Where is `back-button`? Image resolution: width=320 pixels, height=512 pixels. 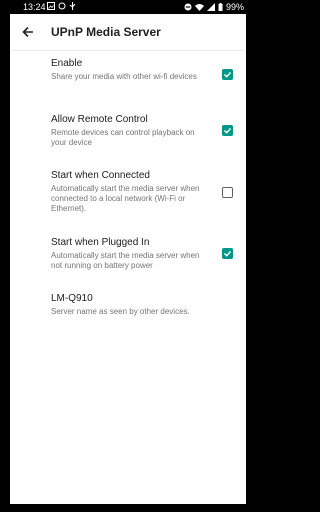 back-button is located at coordinates (28, 32).